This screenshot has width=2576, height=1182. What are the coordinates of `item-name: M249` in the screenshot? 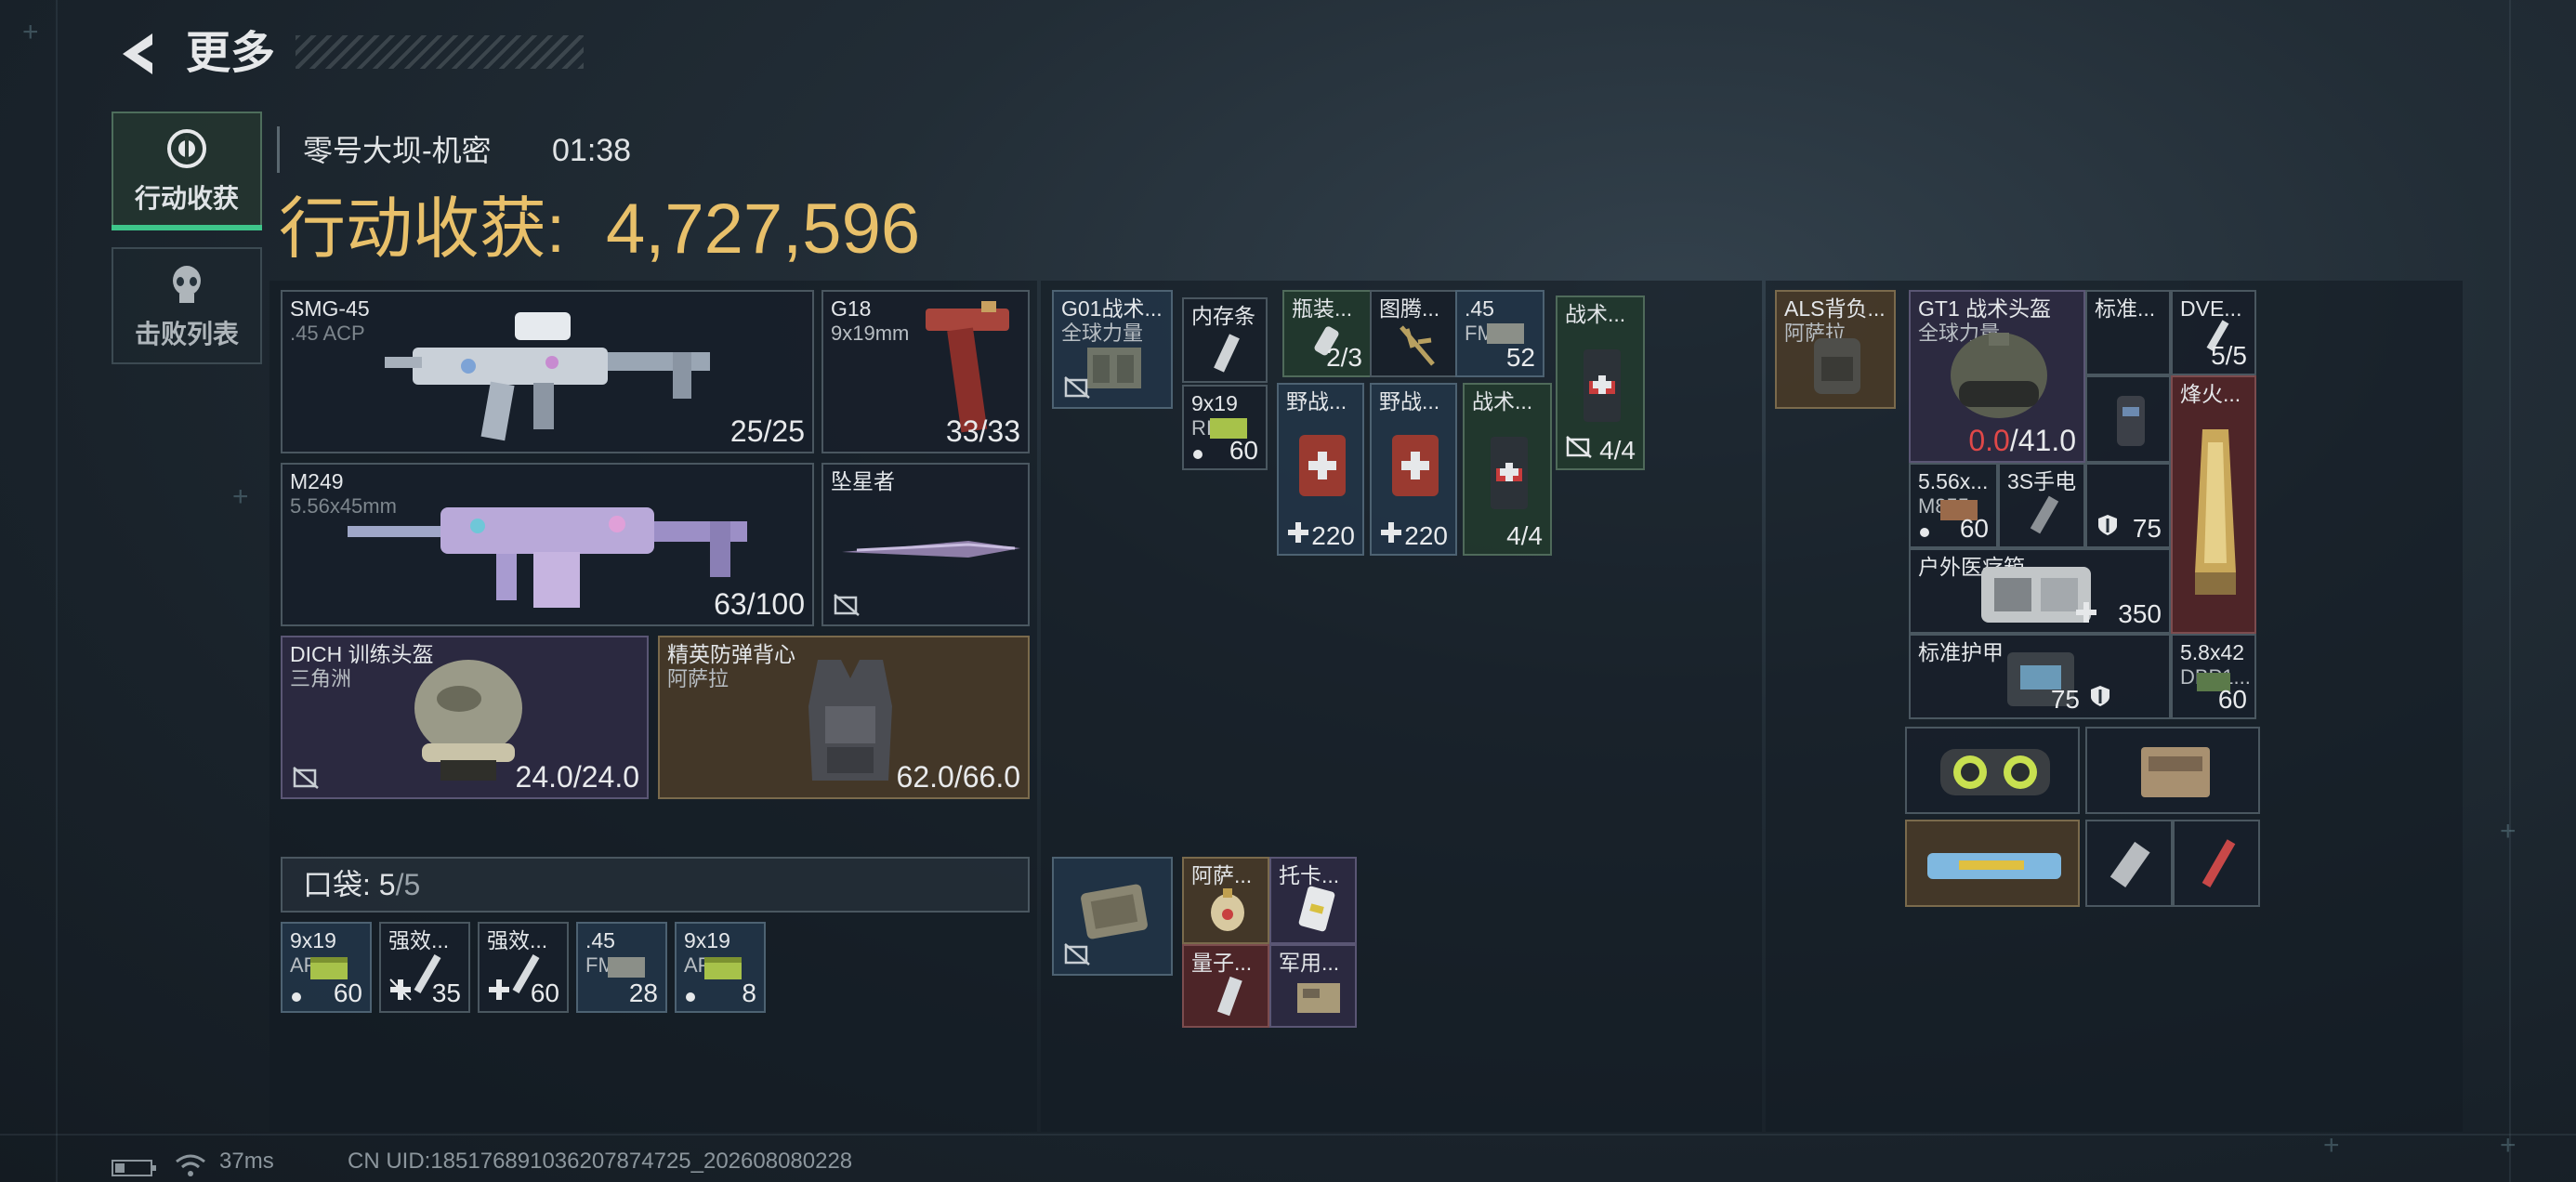 It's located at (317, 481).